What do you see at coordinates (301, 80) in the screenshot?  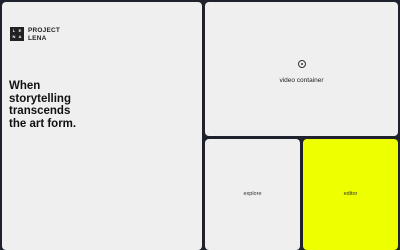 I see `video-label: video container` at bounding box center [301, 80].